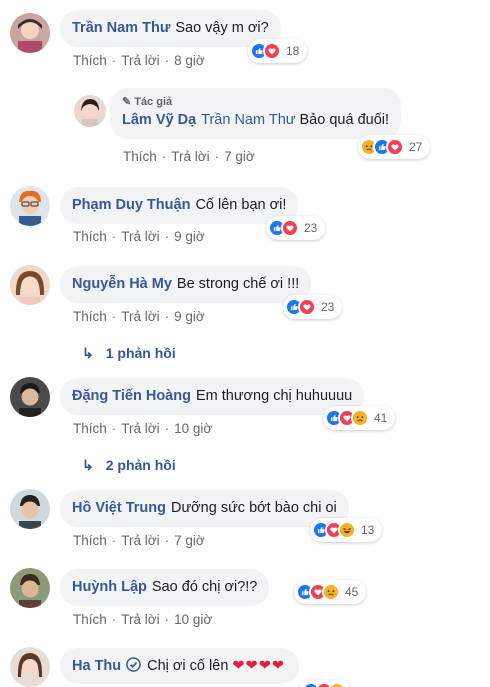 The width and height of the screenshot is (490, 687). I want to click on comment-text: Dưỡng sức bớt bào chi oi, so click(254, 508).